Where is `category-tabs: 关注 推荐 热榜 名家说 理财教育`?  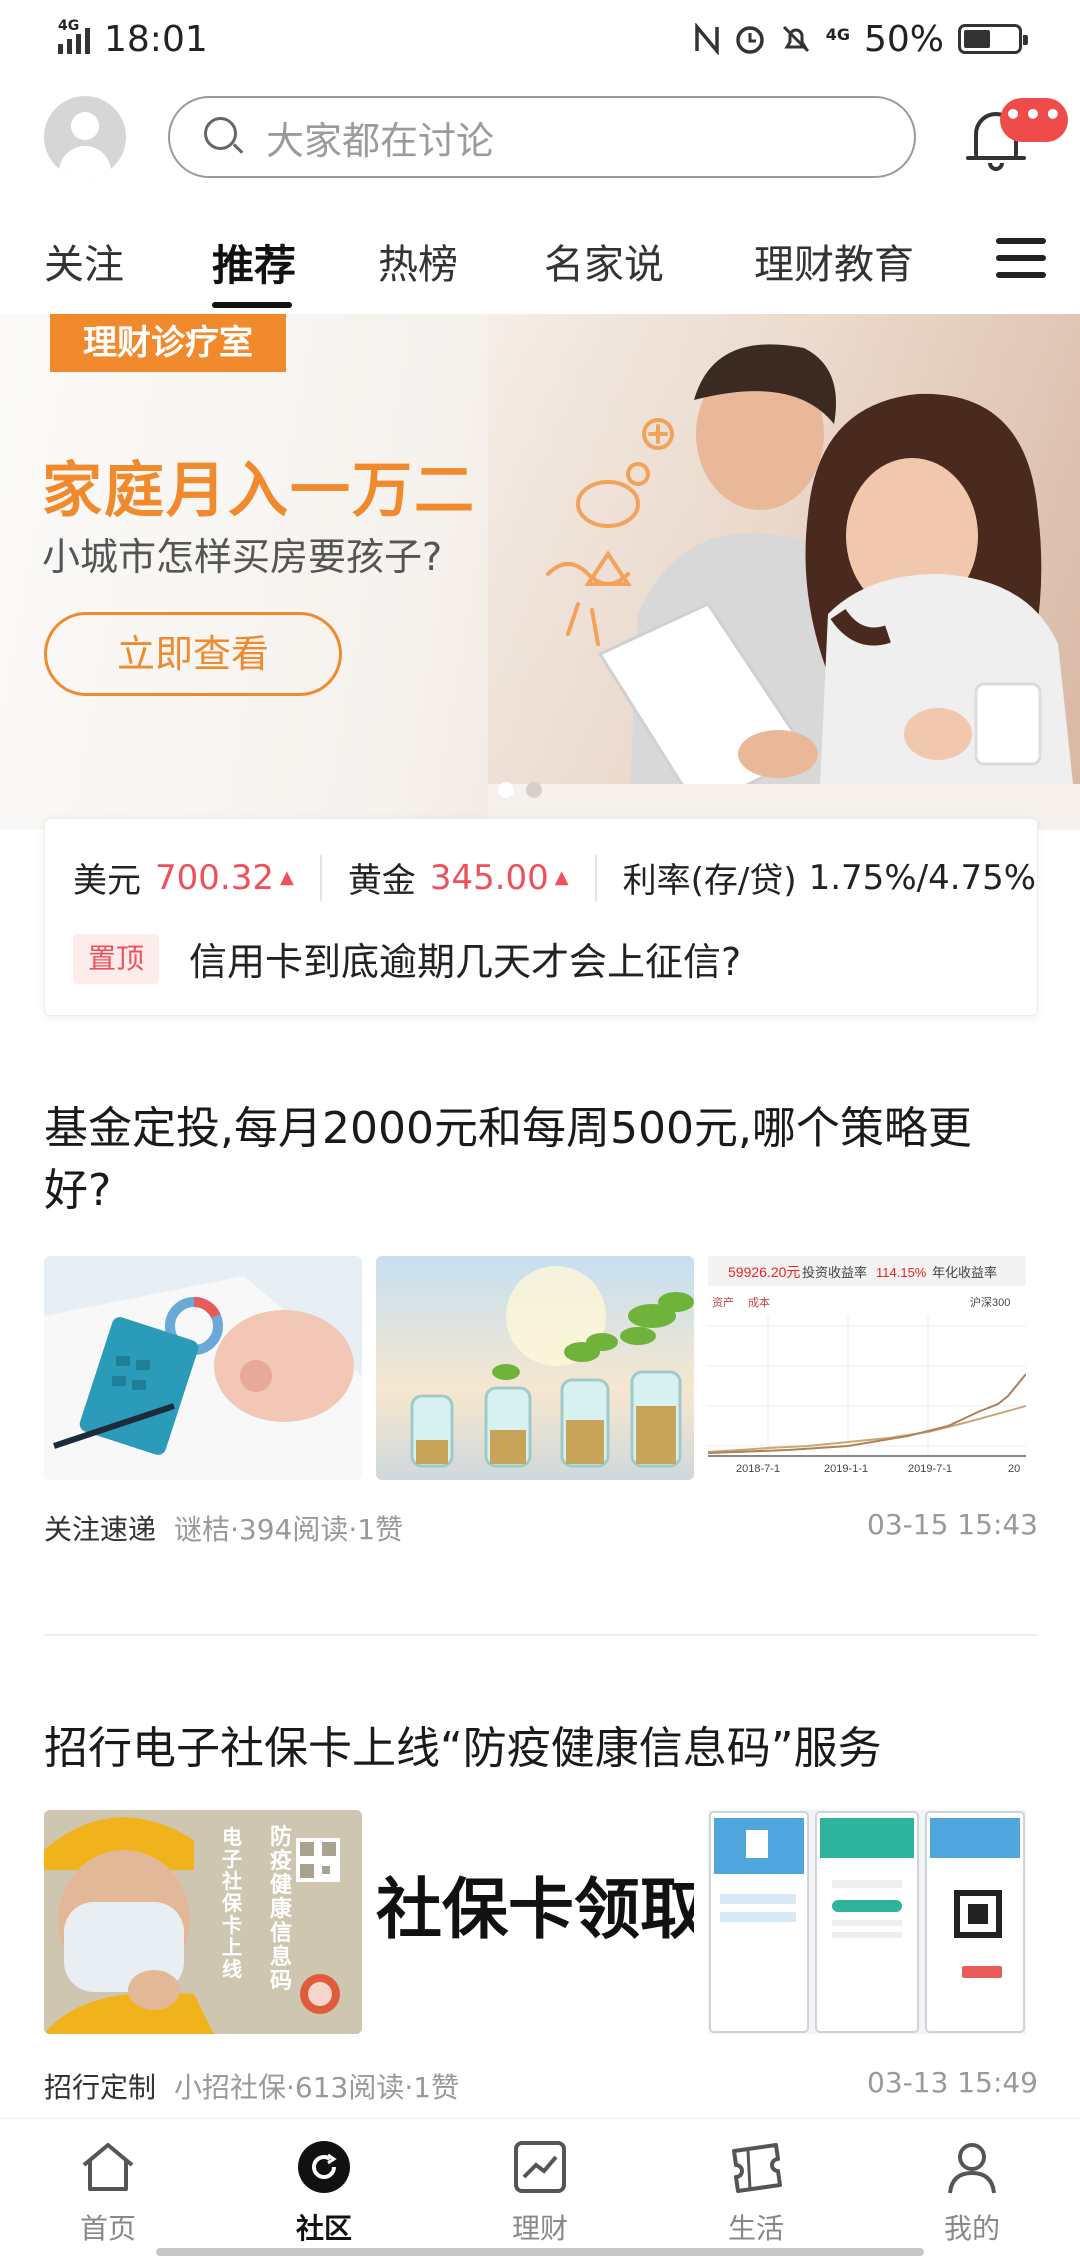 category-tabs: 关注 推荐 热榜 名家说 理财教育 is located at coordinates (540, 264).